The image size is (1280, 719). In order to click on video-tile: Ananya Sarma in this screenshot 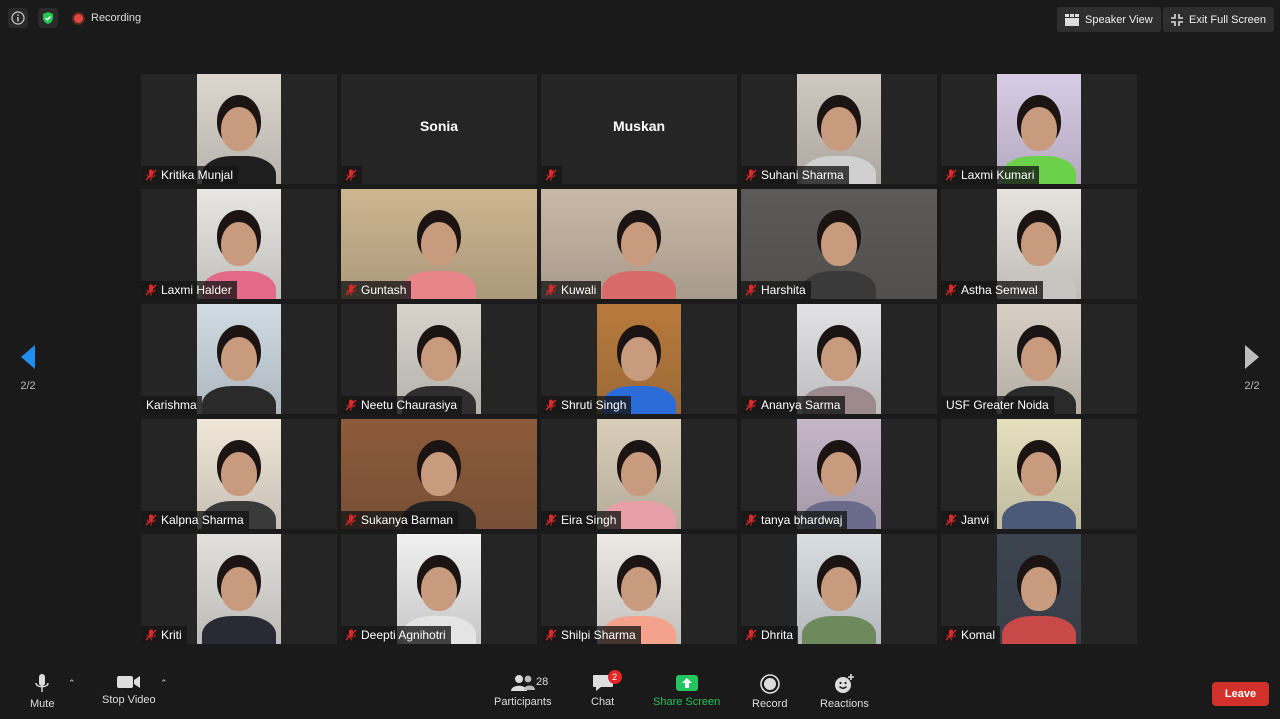, I will do `click(839, 359)`.